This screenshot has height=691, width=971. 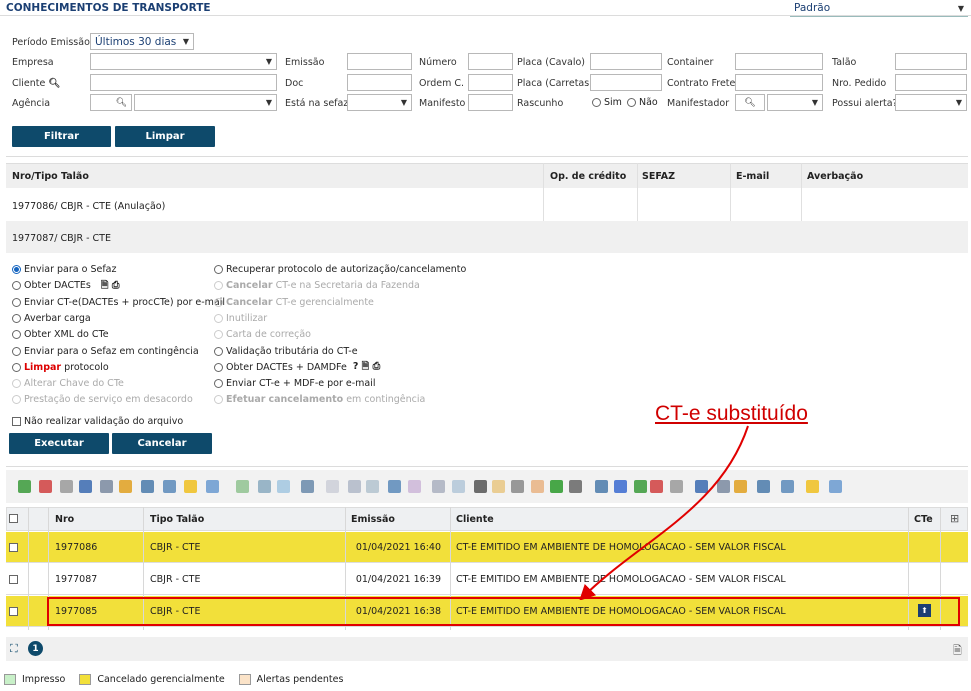 I want to click on export-icon: 🗎, so click(x=957, y=651).